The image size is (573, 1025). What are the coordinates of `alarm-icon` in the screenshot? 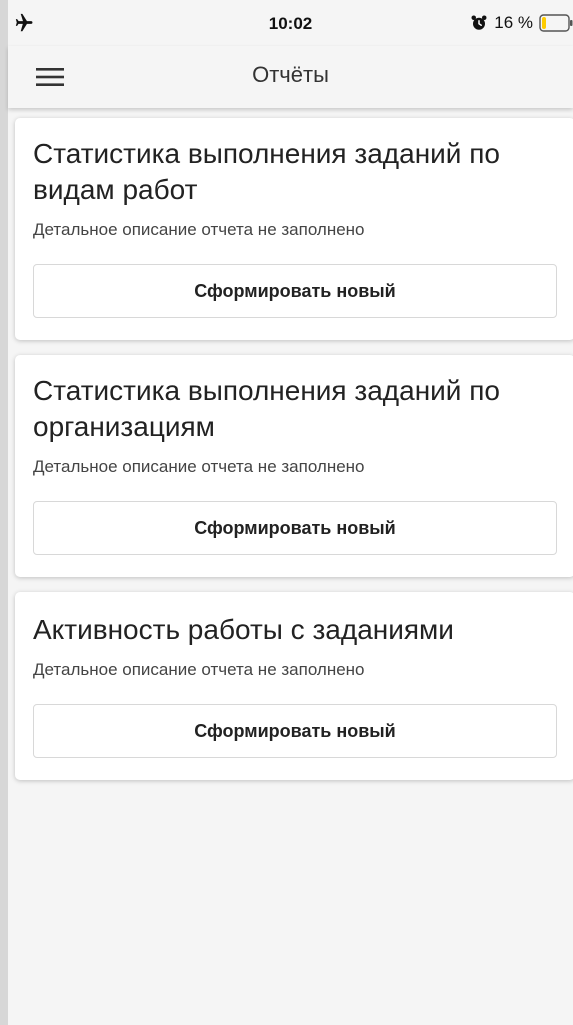 It's located at (479, 22).